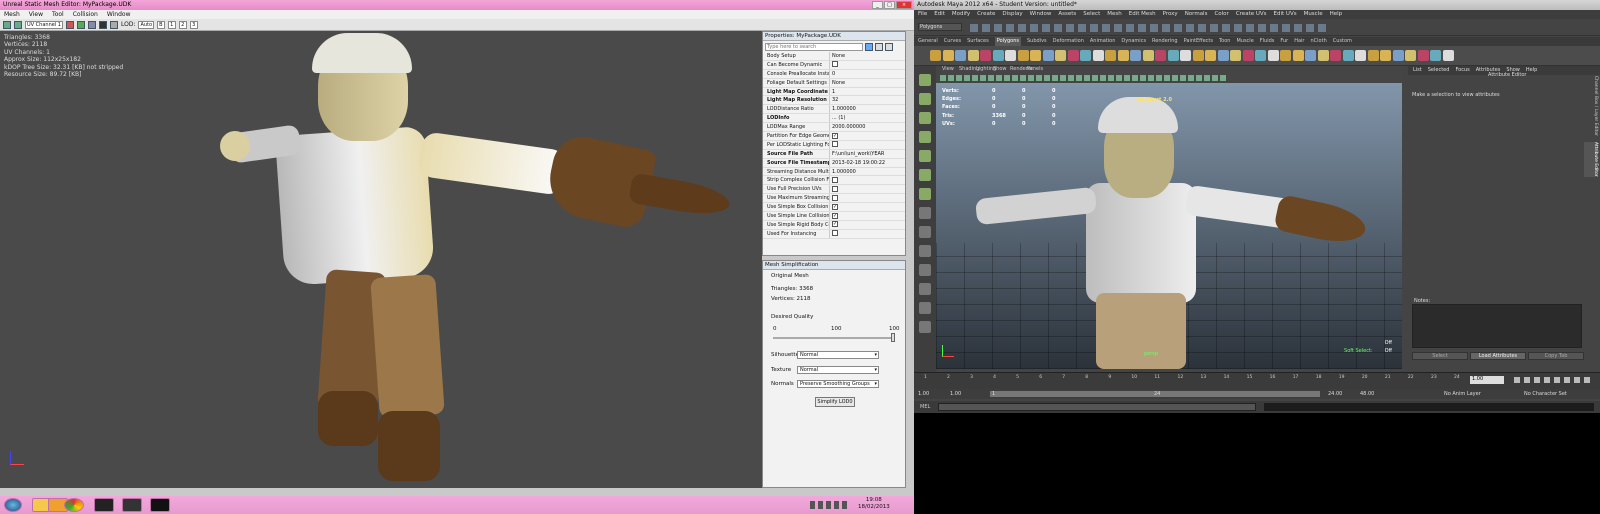 The height and width of the screenshot is (514, 1600). Describe the element at coordinates (834, 225) in the screenshot. I see `property-row: Use Simple Rigid Body Collis✓` at that location.